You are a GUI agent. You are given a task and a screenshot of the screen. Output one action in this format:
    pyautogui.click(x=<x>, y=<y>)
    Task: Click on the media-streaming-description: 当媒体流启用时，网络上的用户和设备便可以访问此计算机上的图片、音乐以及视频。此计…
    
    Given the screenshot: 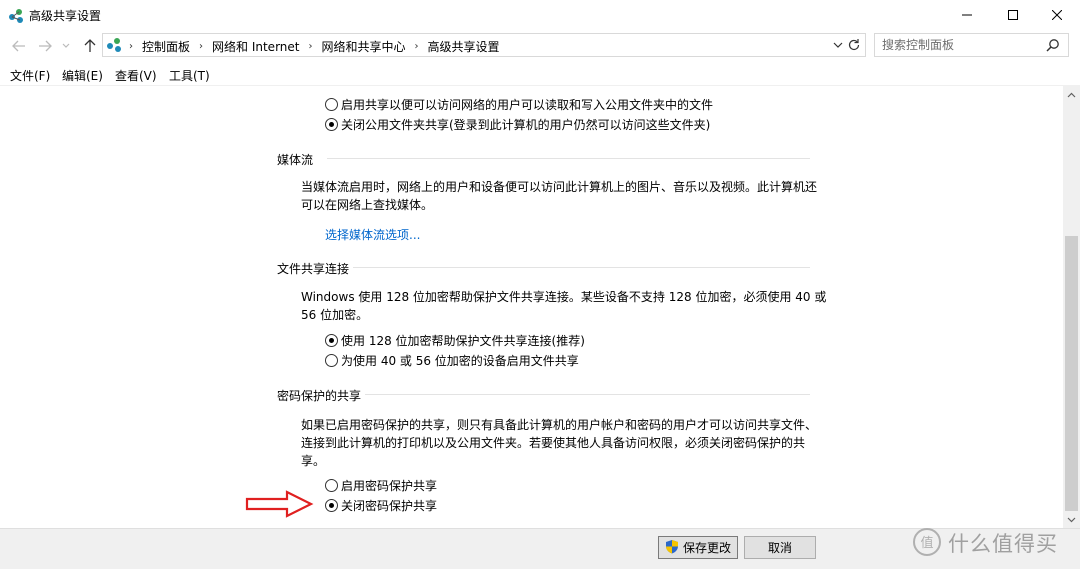 What is the action you would take?
    pyautogui.click(x=559, y=196)
    